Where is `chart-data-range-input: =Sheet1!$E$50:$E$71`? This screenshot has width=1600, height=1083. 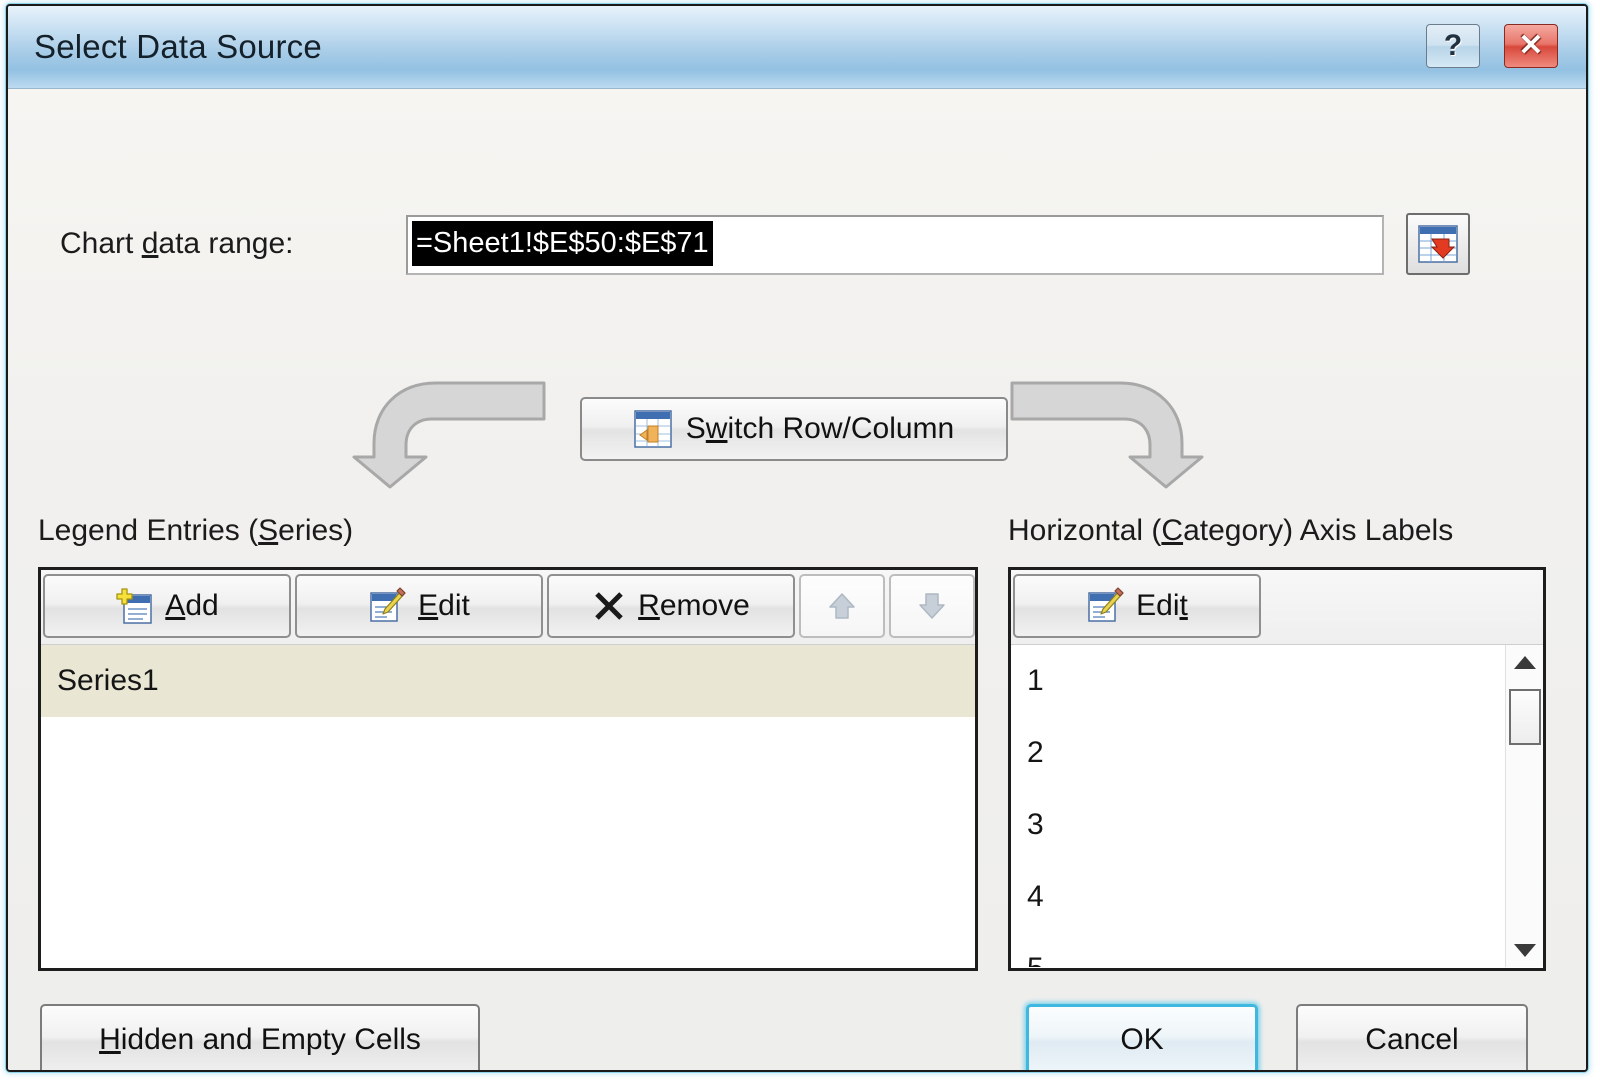 chart-data-range-input: =Sheet1!$E$50:$E$71 is located at coordinates (895, 245).